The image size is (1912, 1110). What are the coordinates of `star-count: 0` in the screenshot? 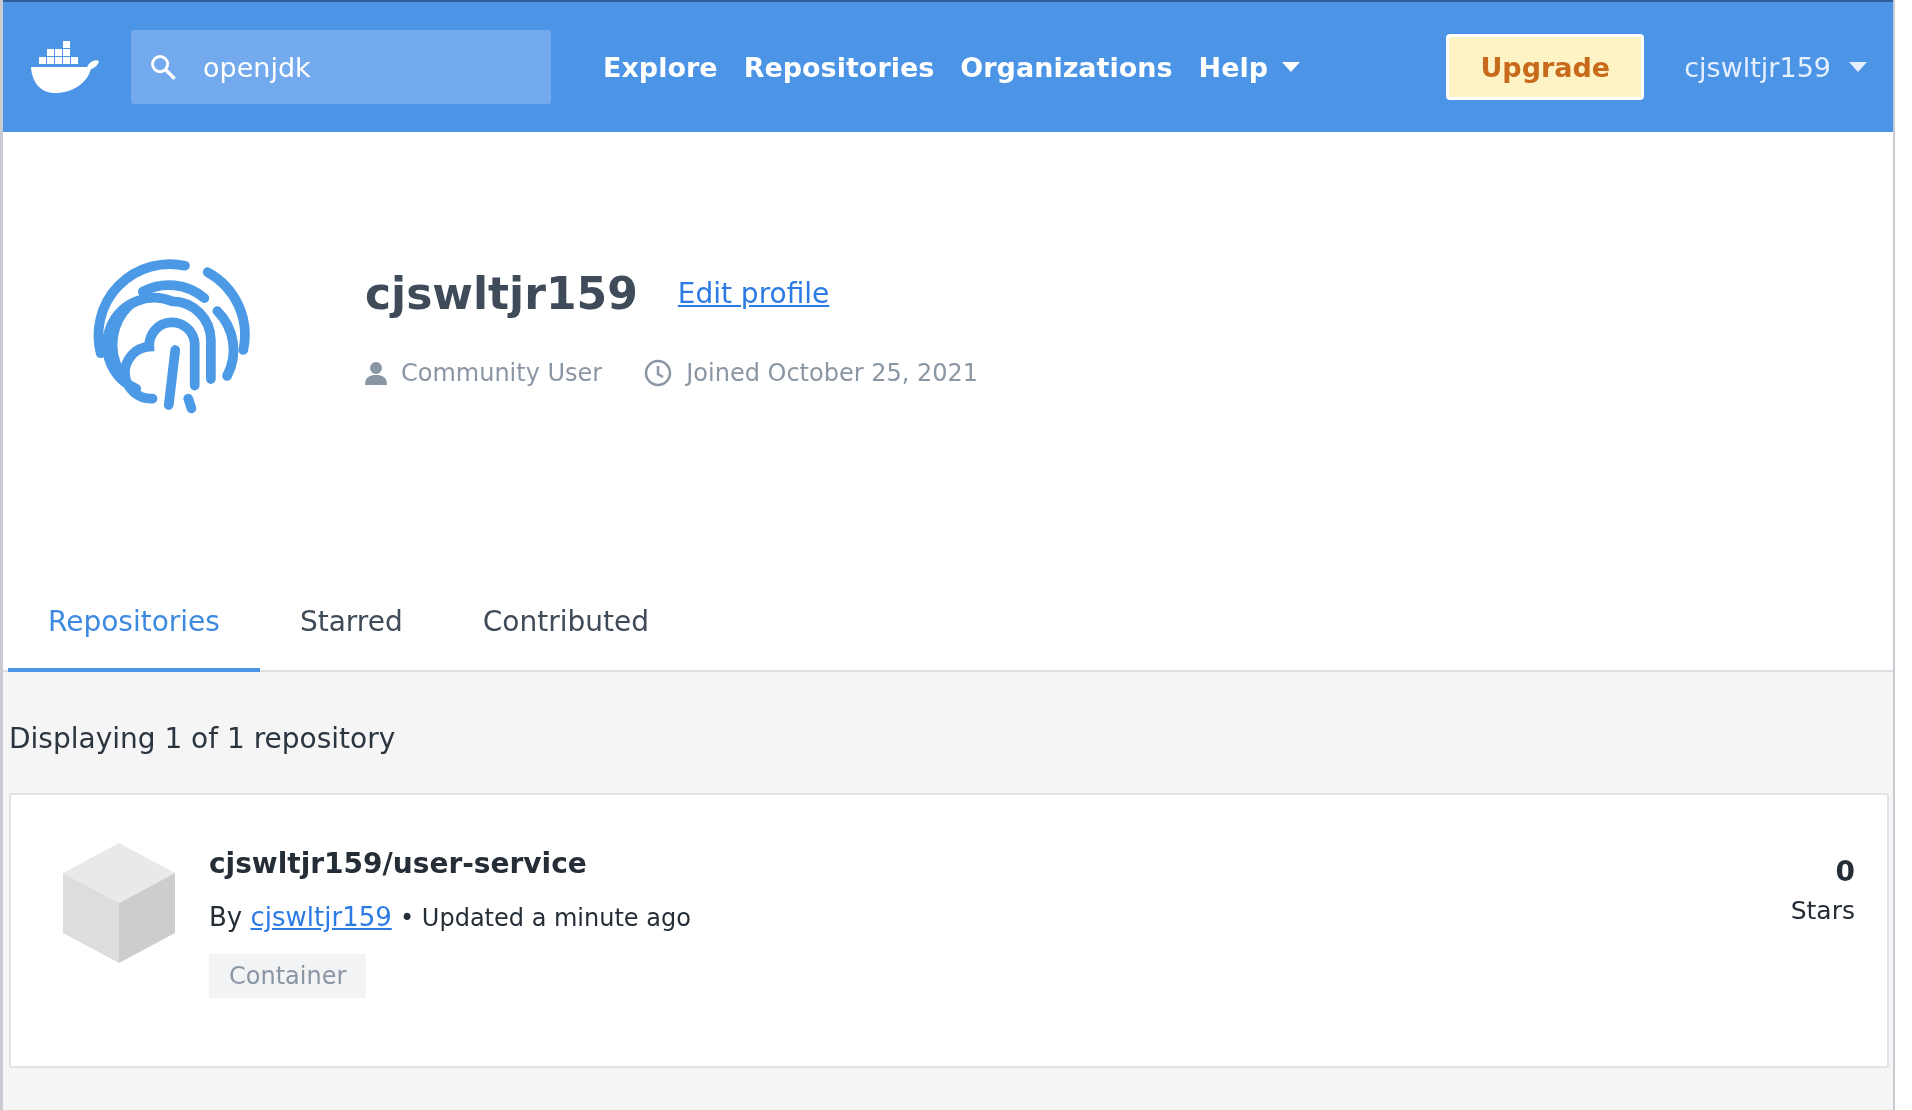 It's located at (1845, 871).